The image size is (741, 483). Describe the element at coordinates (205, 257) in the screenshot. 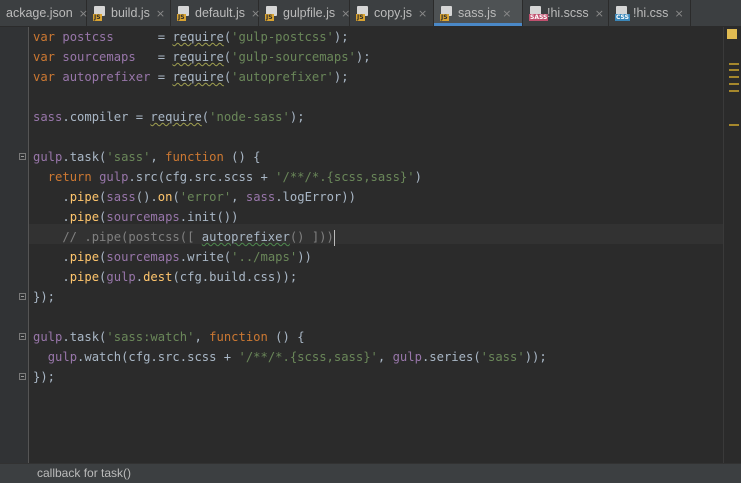

I see `code-token: .write(` at that location.